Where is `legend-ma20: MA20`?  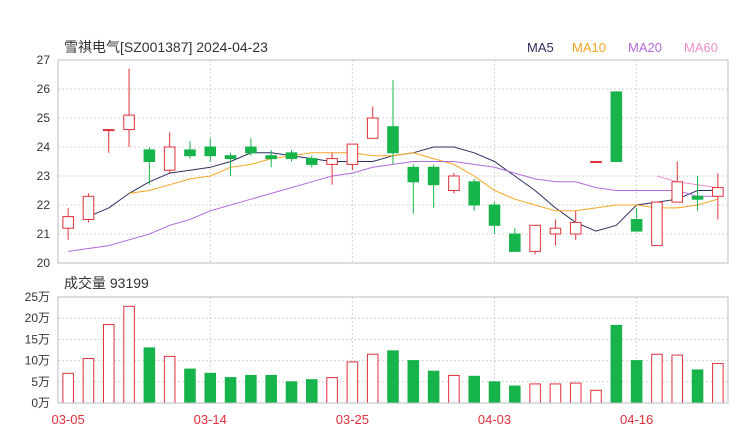
legend-ma20: MA20 is located at coordinates (645, 47).